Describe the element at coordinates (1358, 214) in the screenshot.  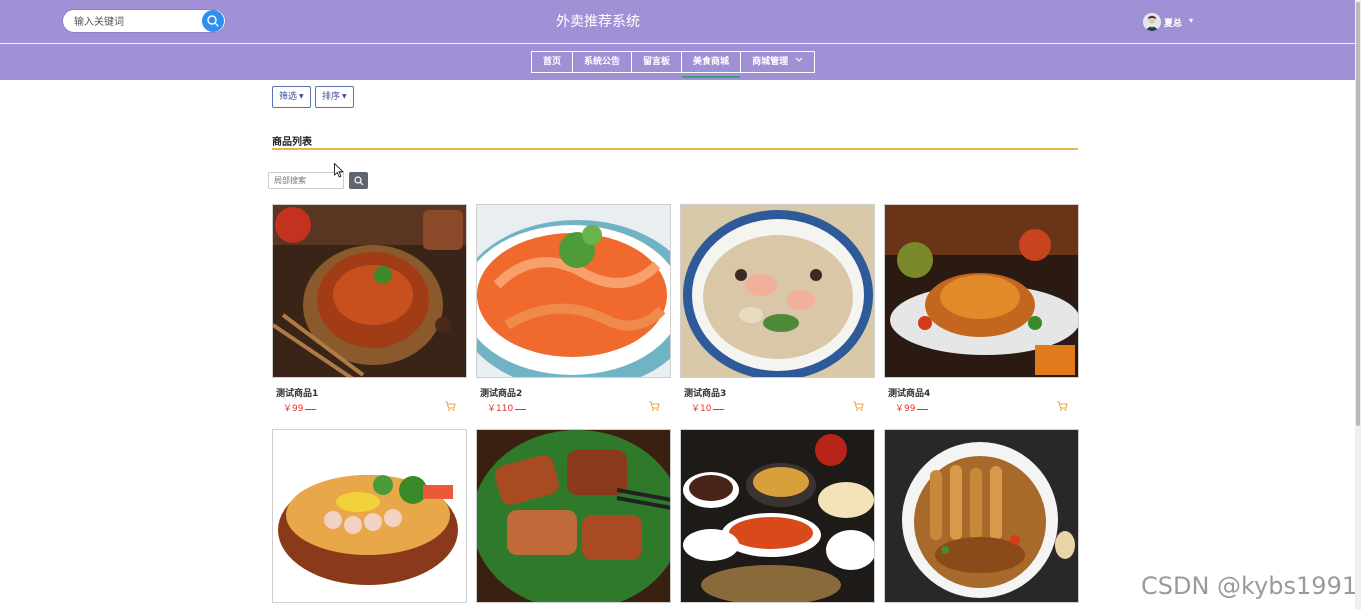
I see `scrollbar-thumb` at that location.